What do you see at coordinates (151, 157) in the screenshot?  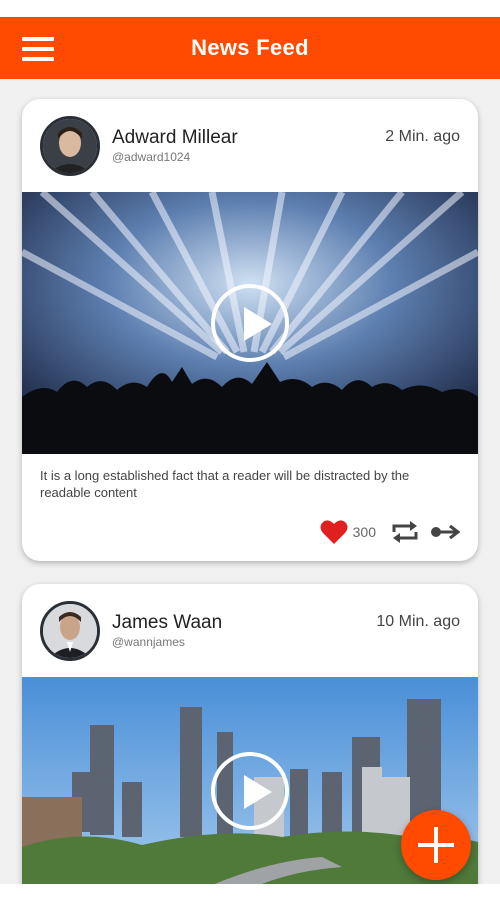 I see `author-handle: @adward1024` at bounding box center [151, 157].